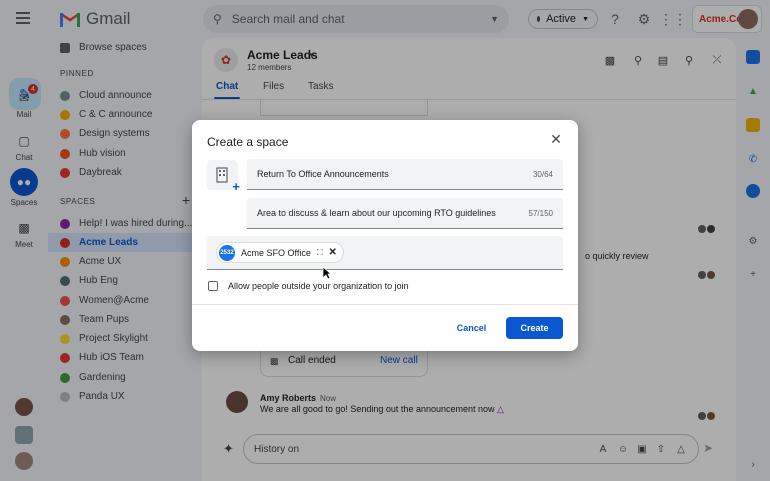  Describe the element at coordinates (323, 174) in the screenshot. I see `space-name-value: Return To Office Announcements` at that location.